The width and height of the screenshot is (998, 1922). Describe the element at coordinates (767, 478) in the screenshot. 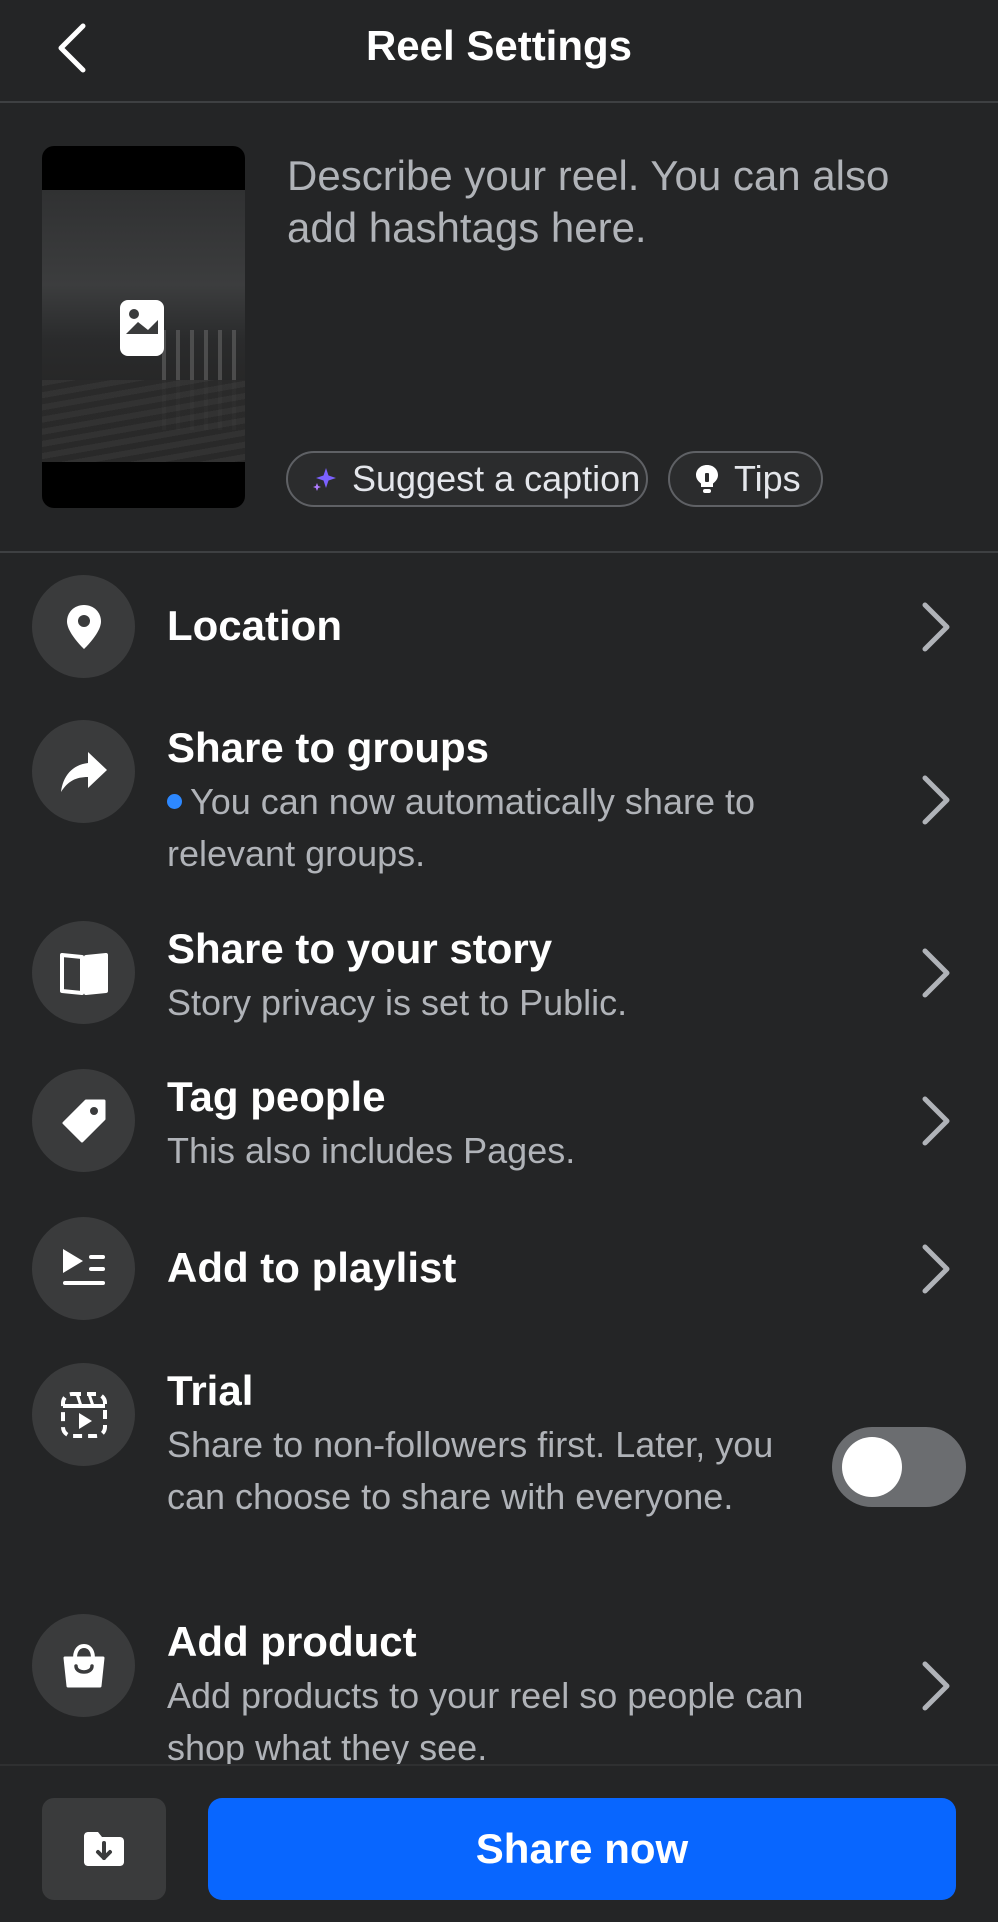

I see `tips-label: Tips` at that location.